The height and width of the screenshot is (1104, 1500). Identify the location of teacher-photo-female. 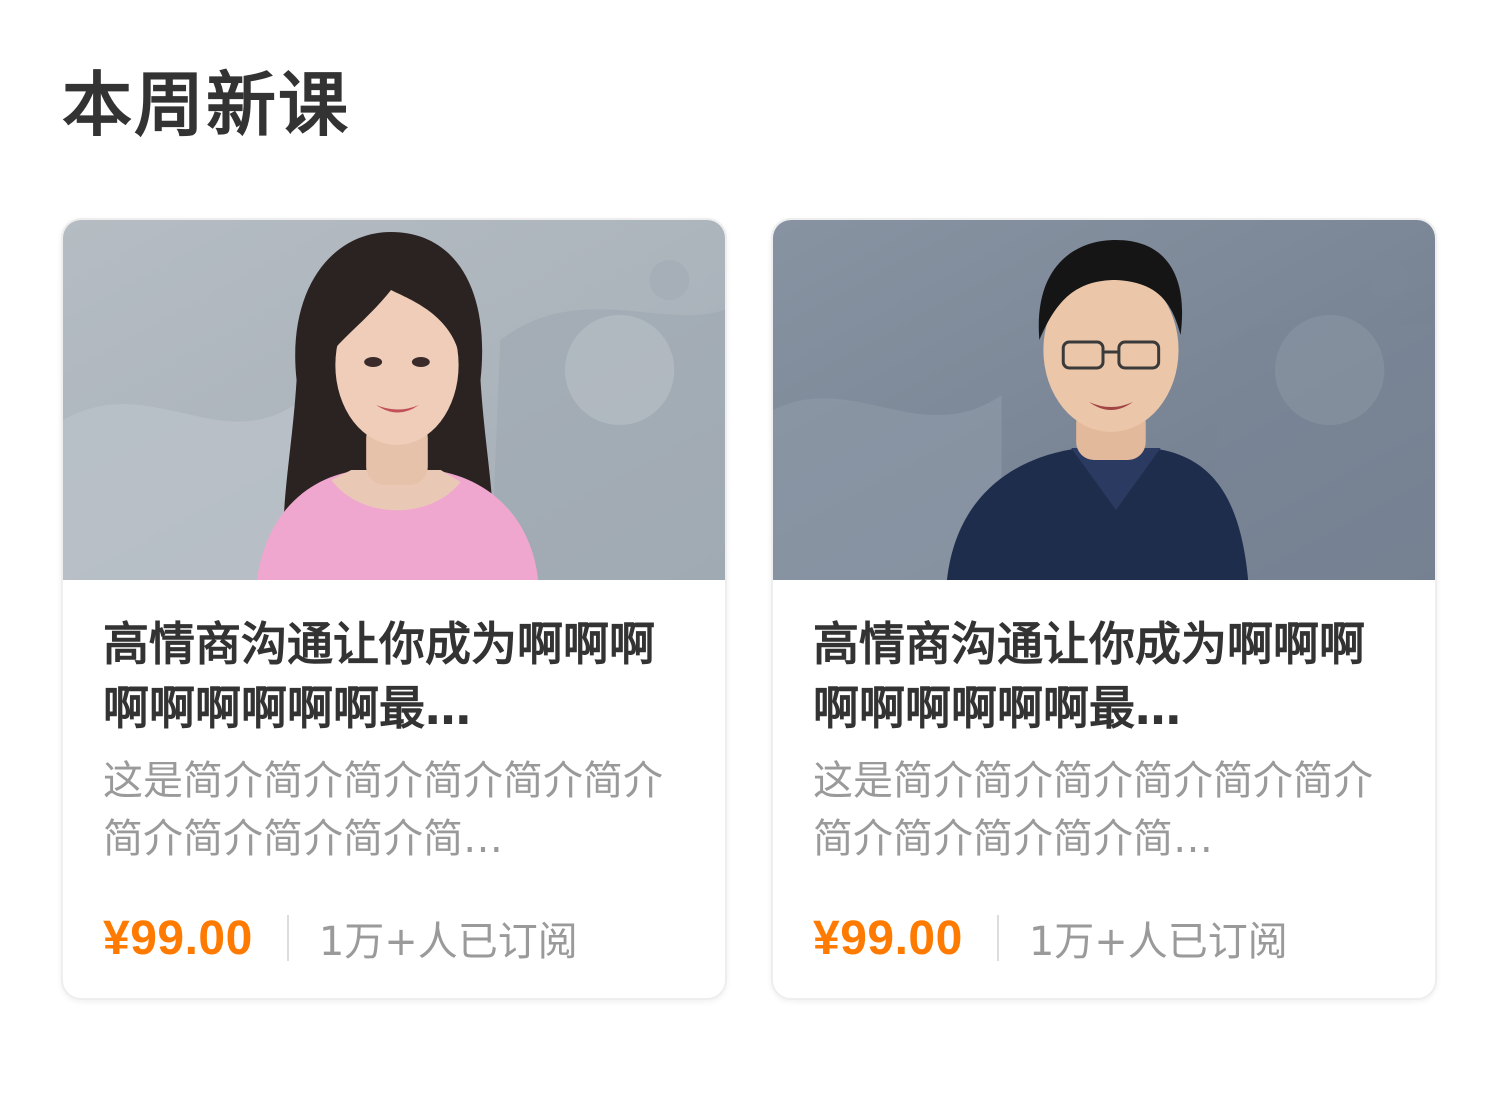
(394, 400).